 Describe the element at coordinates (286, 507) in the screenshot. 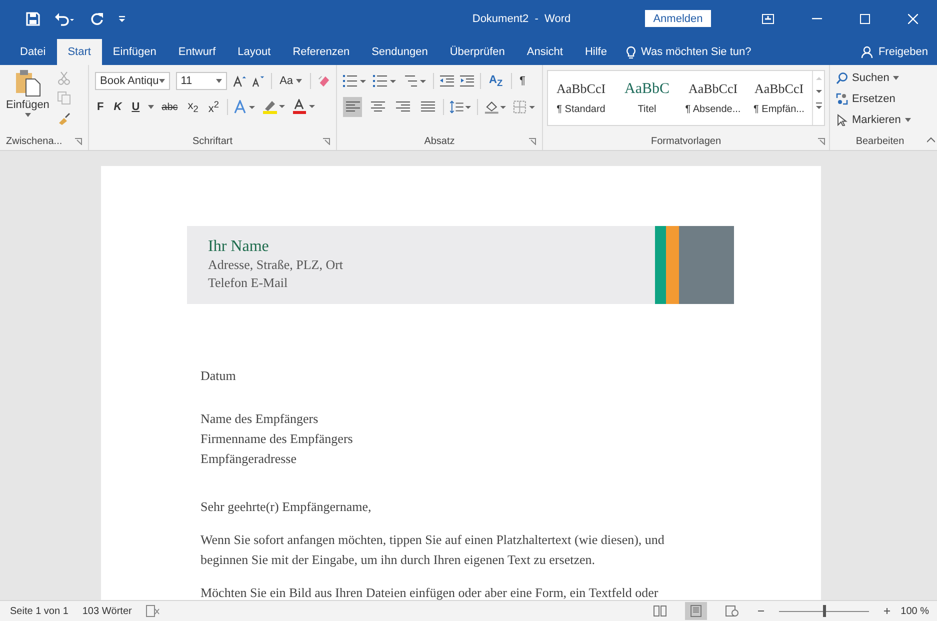

I see `salutation: Sehr geehrte(r) Empfängername,` at that location.